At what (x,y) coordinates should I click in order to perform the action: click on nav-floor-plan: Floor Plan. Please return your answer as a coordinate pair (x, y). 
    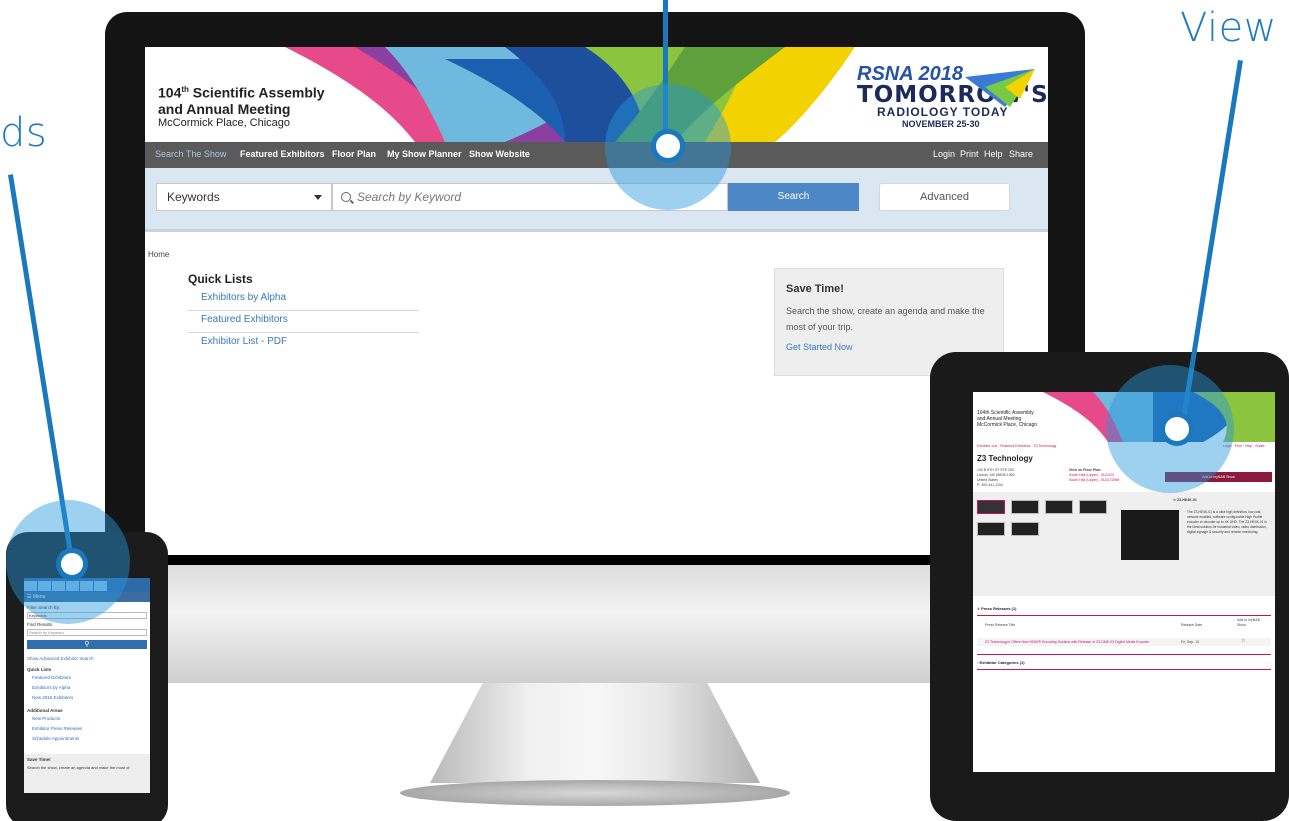
    Looking at the image, I should click on (354, 154).